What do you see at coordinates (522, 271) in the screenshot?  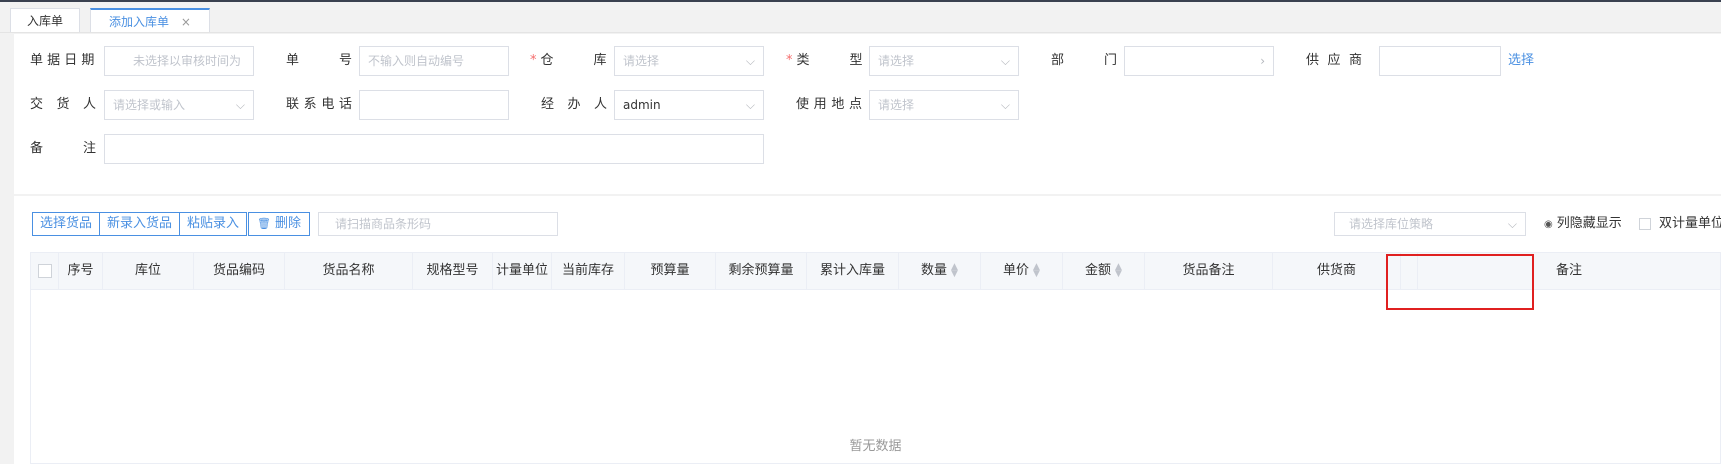 I see `col-header: 计量单位` at bounding box center [522, 271].